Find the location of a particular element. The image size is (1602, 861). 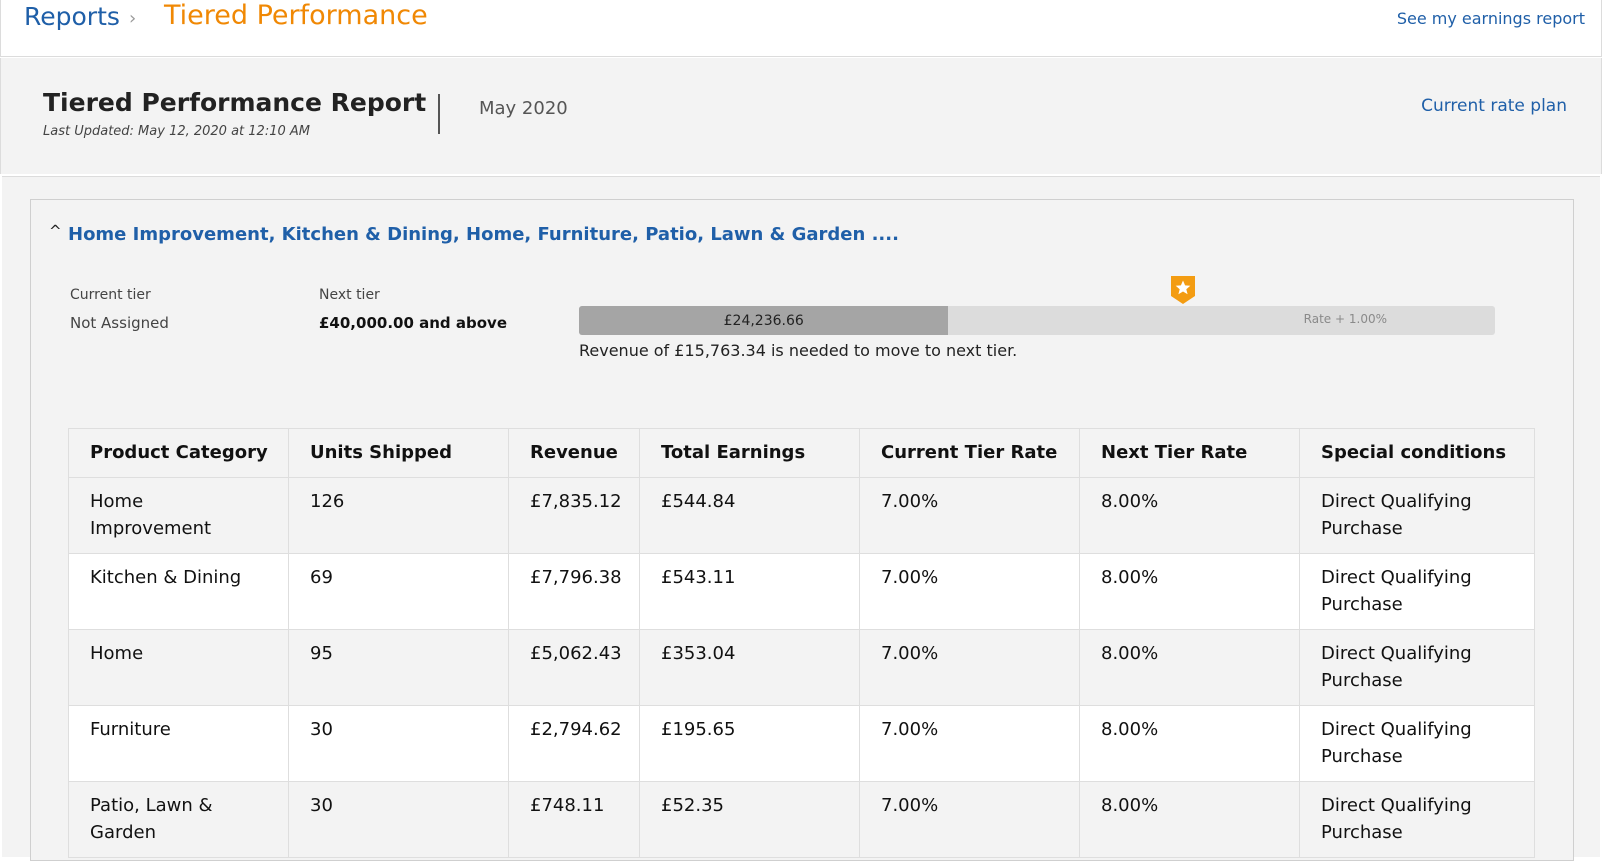

current-rate-plan-link: Current rate plan is located at coordinates (1494, 106).